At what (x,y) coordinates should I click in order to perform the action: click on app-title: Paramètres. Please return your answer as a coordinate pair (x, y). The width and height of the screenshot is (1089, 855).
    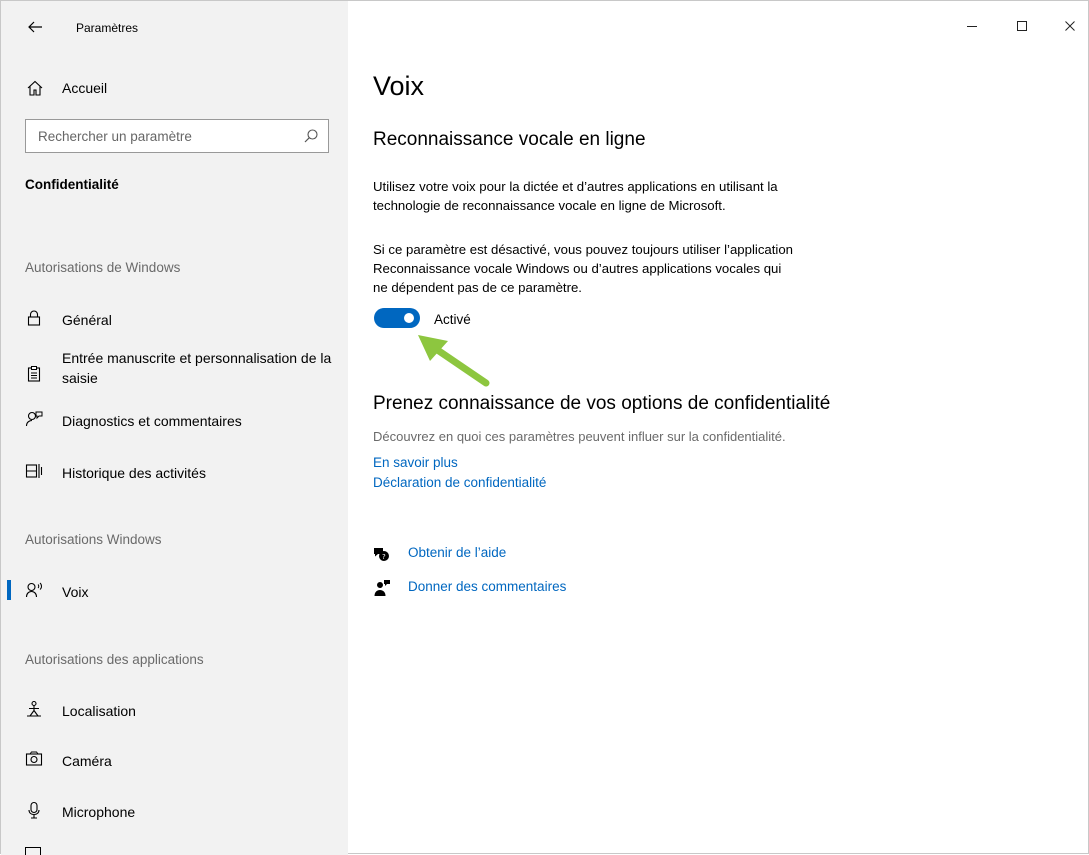
    Looking at the image, I should click on (107, 28).